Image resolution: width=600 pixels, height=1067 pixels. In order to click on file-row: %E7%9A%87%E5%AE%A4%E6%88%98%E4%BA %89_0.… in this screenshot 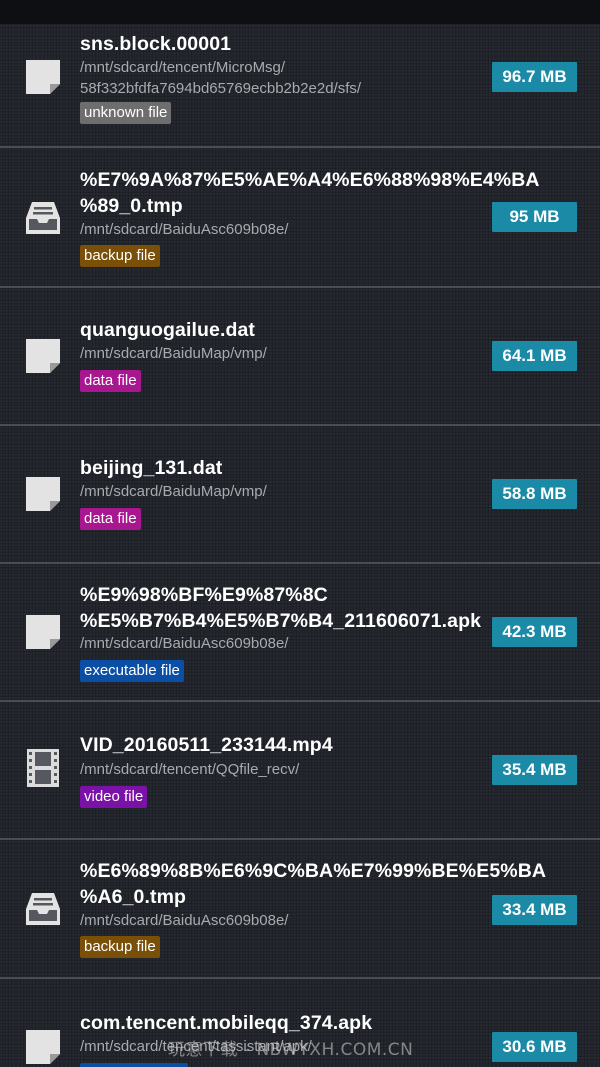, I will do `click(300, 218)`.